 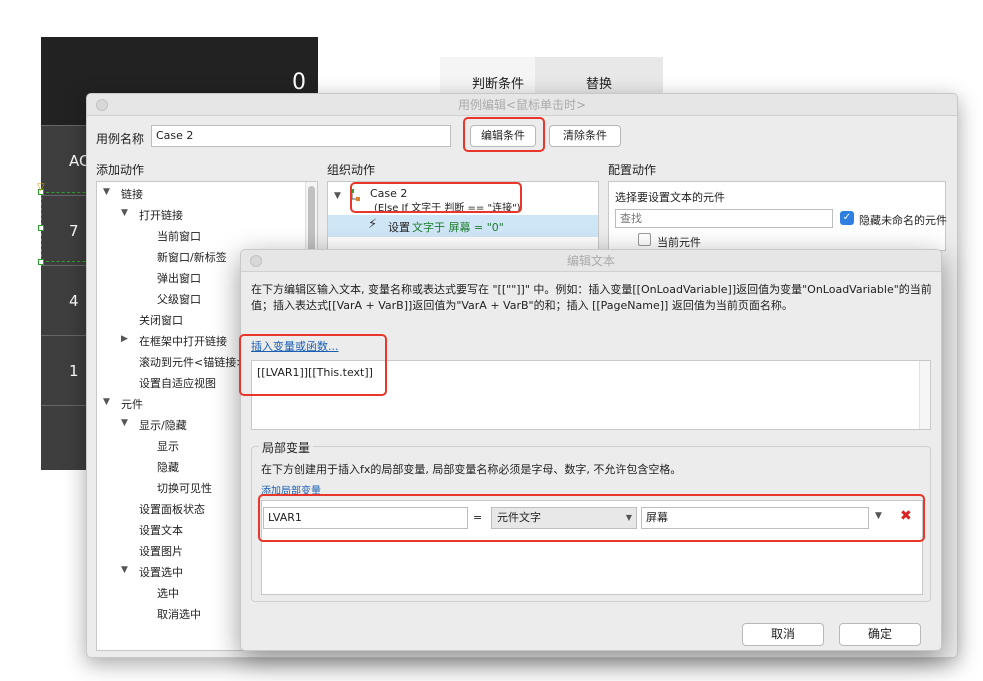 What do you see at coordinates (41, 187) in the screenshot?
I see `warning-triangle-icon: ▽` at bounding box center [41, 187].